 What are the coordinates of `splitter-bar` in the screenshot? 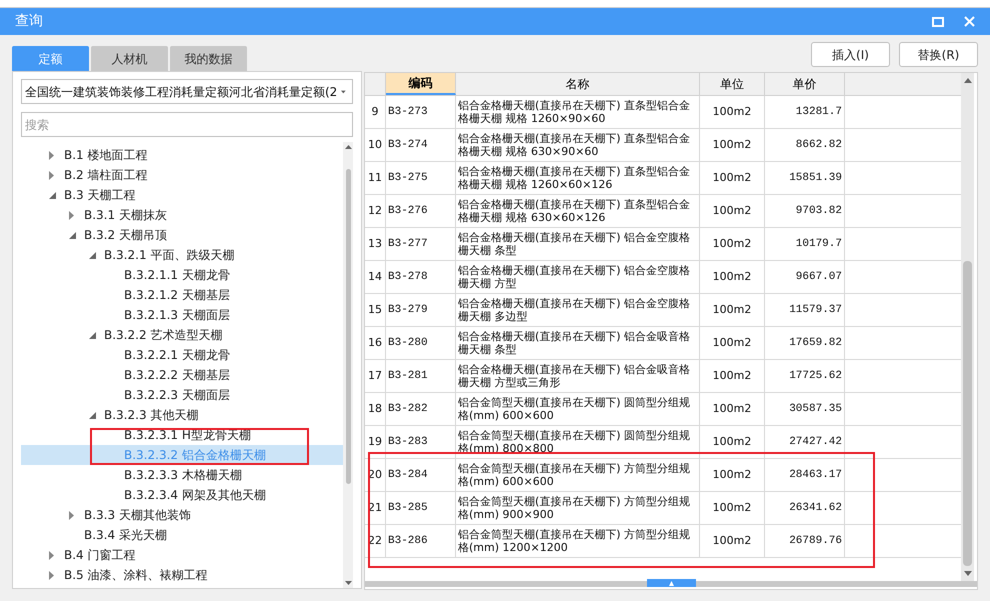 It's located at (671, 584).